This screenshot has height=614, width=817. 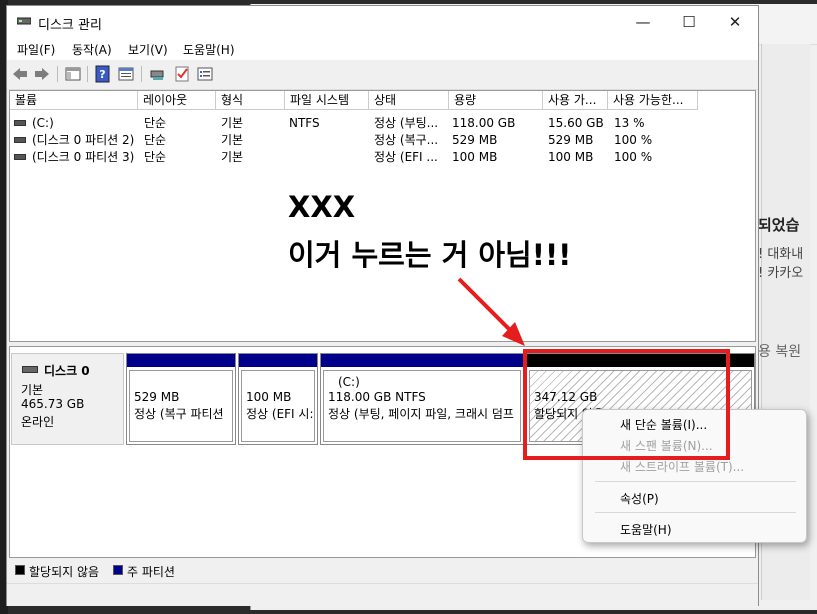 I want to click on cell-volume: (디스크 0 파티션 2), so click(x=83, y=140).